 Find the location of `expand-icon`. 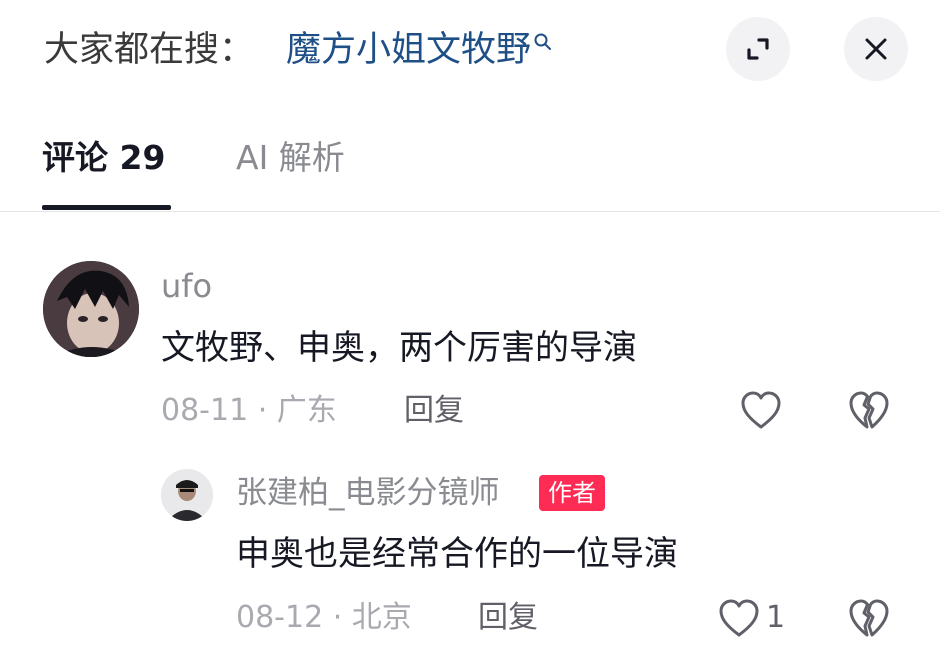

expand-icon is located at coordinates (758, 49).